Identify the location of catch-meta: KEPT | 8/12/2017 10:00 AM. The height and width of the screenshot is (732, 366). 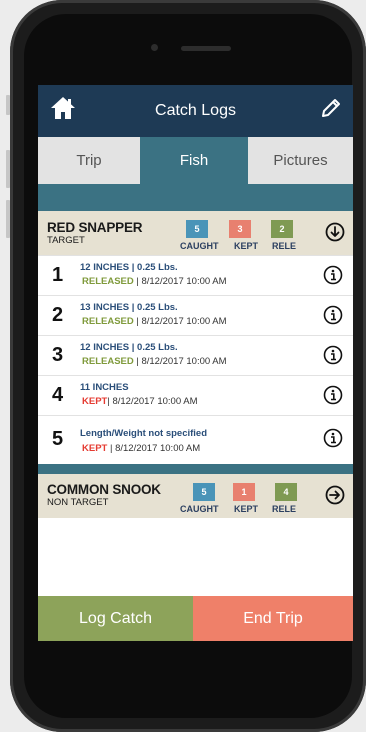
(141, 448).